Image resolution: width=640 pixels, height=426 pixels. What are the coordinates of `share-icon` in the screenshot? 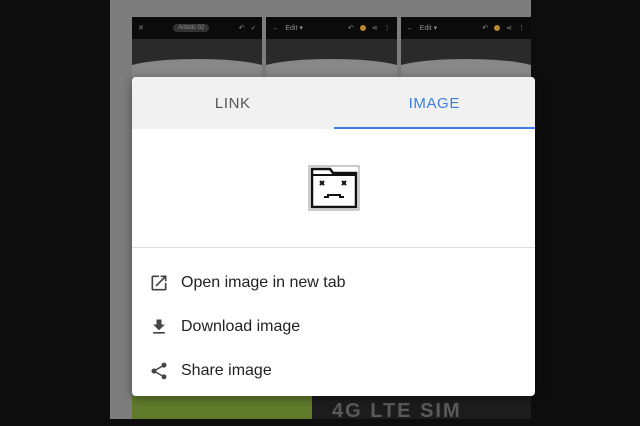 It's located at (159, 371).